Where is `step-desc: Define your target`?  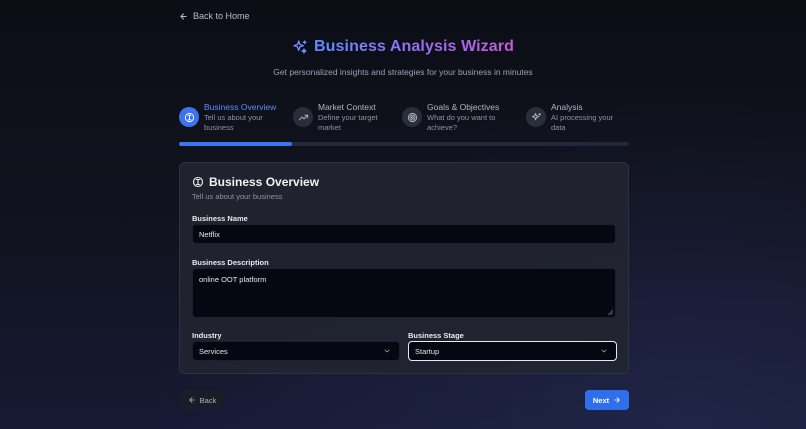 step-desc: Define your target is located at coordinates (348, 117).